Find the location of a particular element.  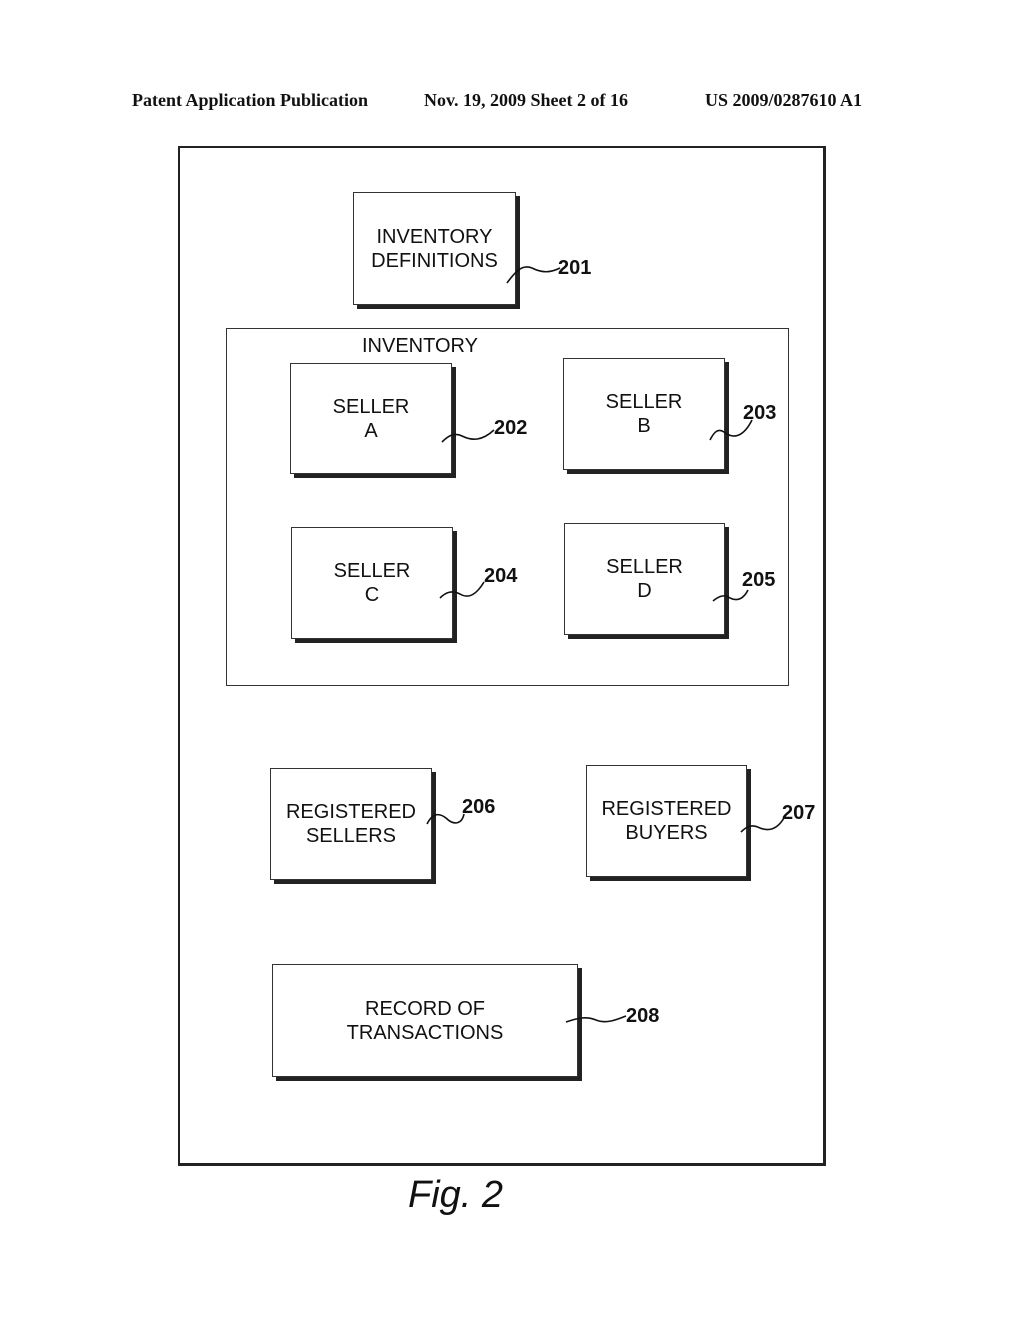

seller-d-label: SELLER D is located at coordinates (644, 579).